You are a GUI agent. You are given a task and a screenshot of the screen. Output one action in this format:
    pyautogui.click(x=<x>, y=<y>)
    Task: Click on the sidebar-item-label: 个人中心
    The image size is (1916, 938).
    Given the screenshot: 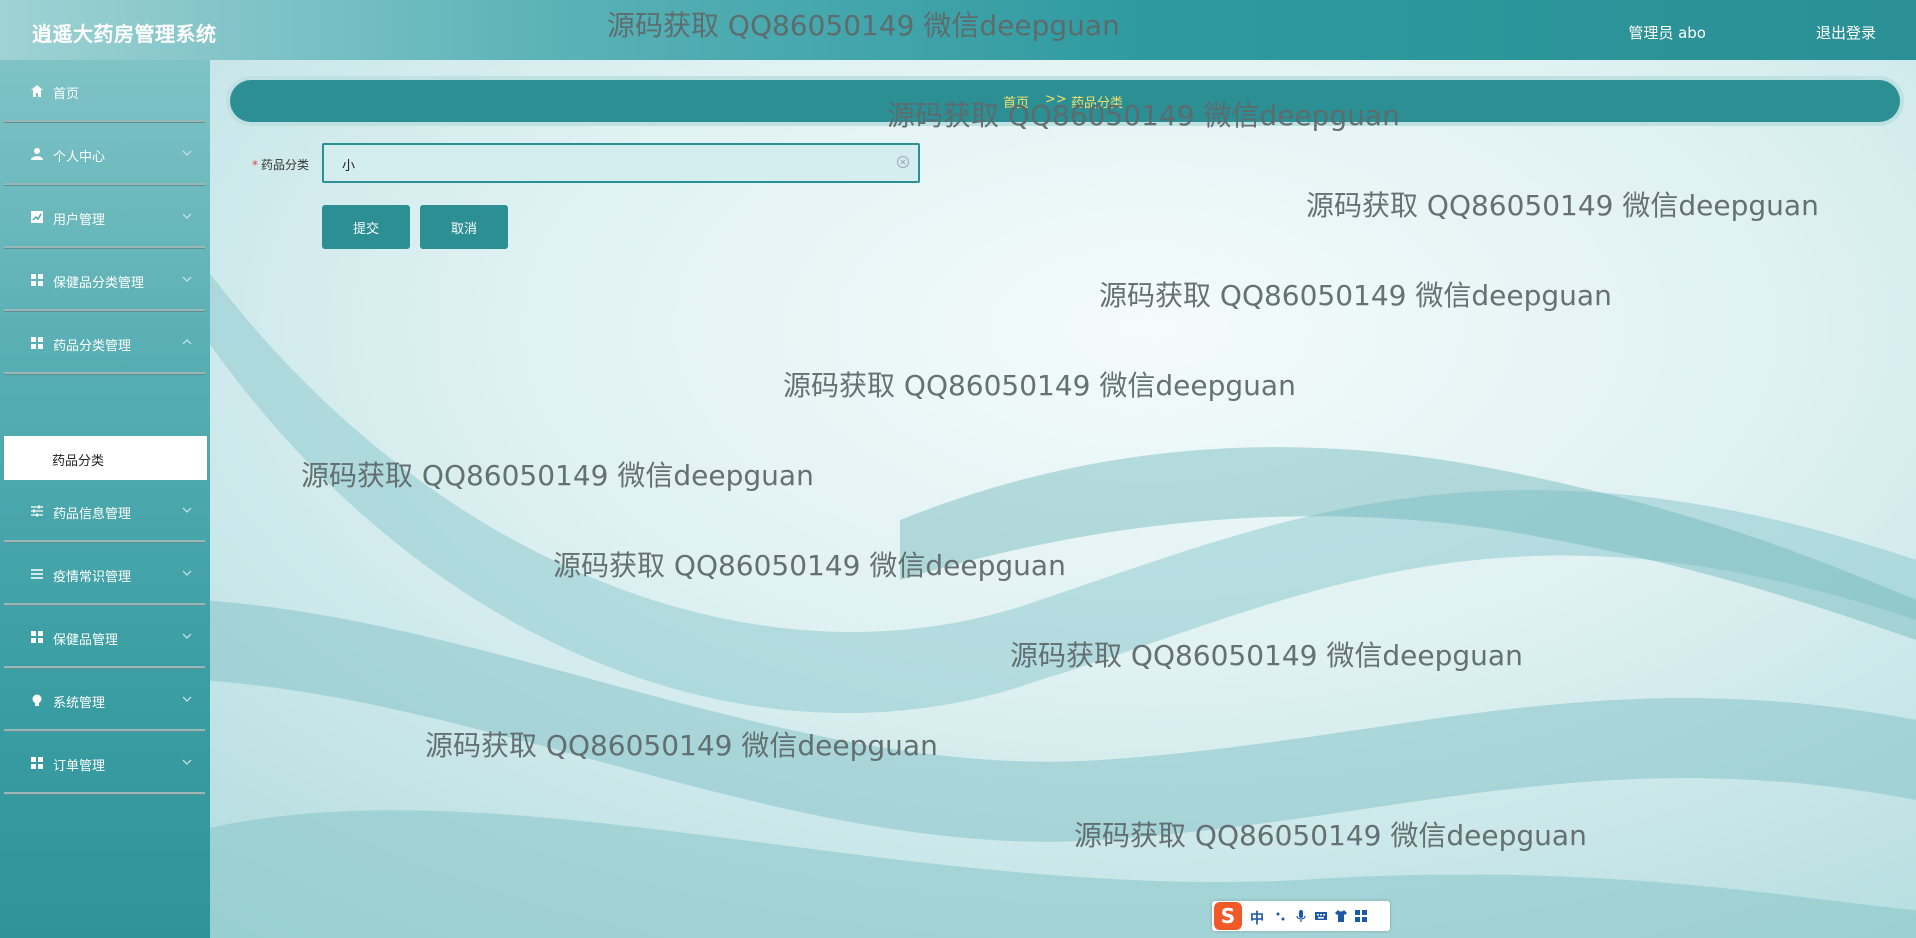 What is the action you would take?
    pyautogui.click(x=79, y=157)
    